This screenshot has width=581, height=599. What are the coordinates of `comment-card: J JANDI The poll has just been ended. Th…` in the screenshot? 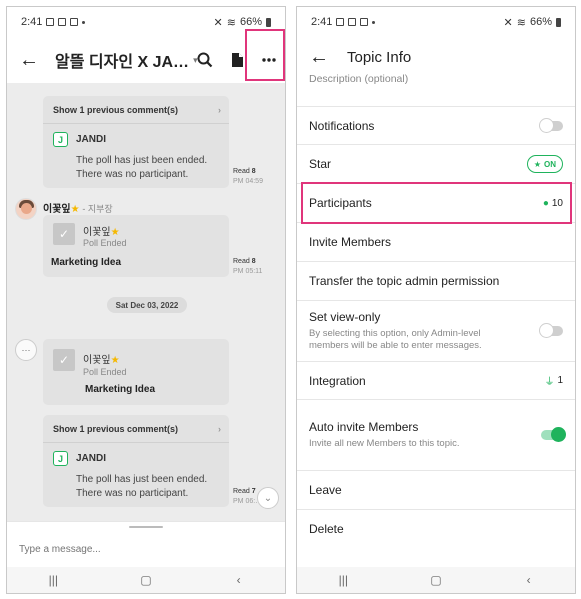 It's located at (136, 156).